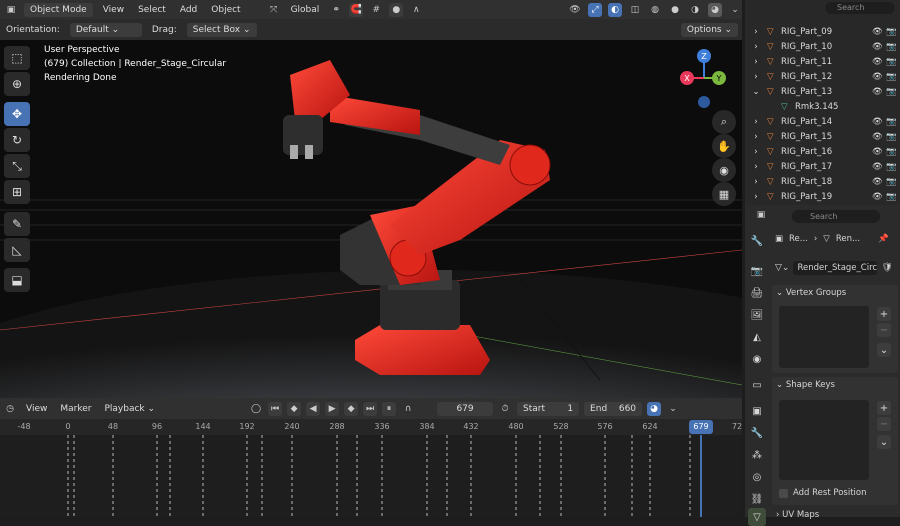 The height and width of the screenshot is (526, 900). Describe the element at coordinates (17, 224) in the screenshot. I see `annotate-tool-icon: ✎` at that location.